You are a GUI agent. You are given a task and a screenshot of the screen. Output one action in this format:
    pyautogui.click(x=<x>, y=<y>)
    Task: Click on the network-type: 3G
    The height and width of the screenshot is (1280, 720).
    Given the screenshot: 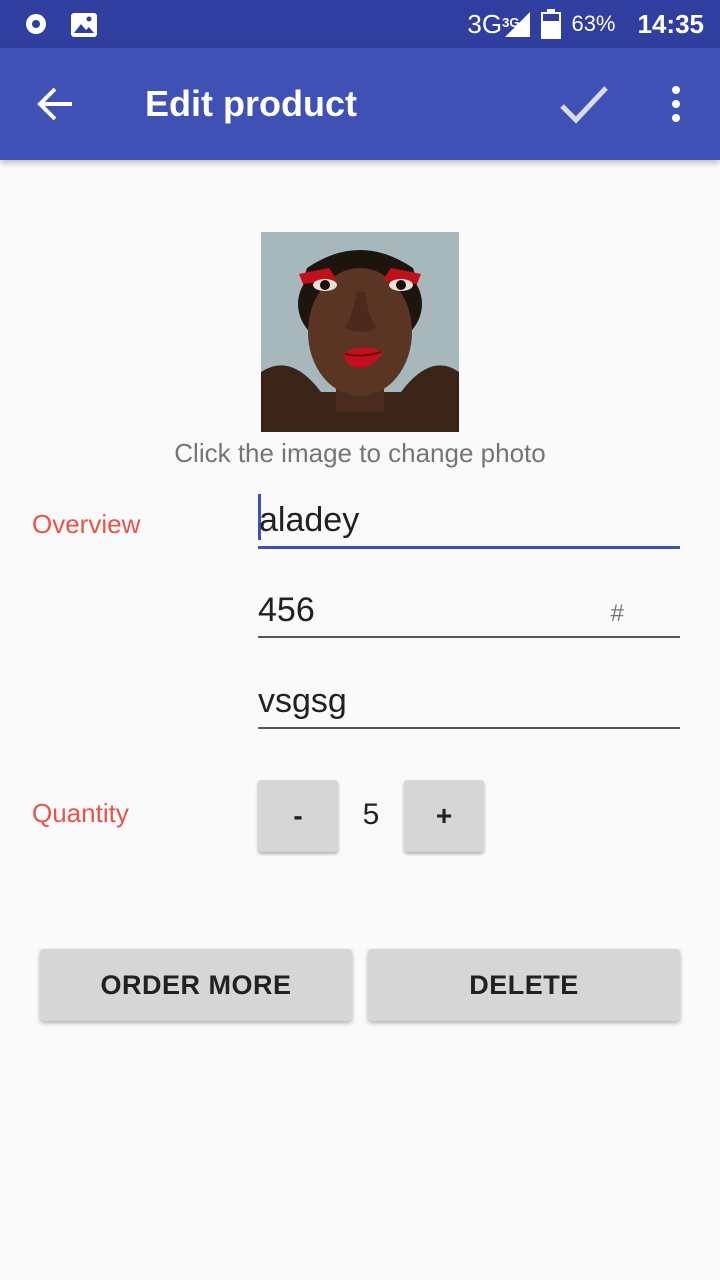 What is the action you would take?
    pyautogui.click(x=485, y=23)
    